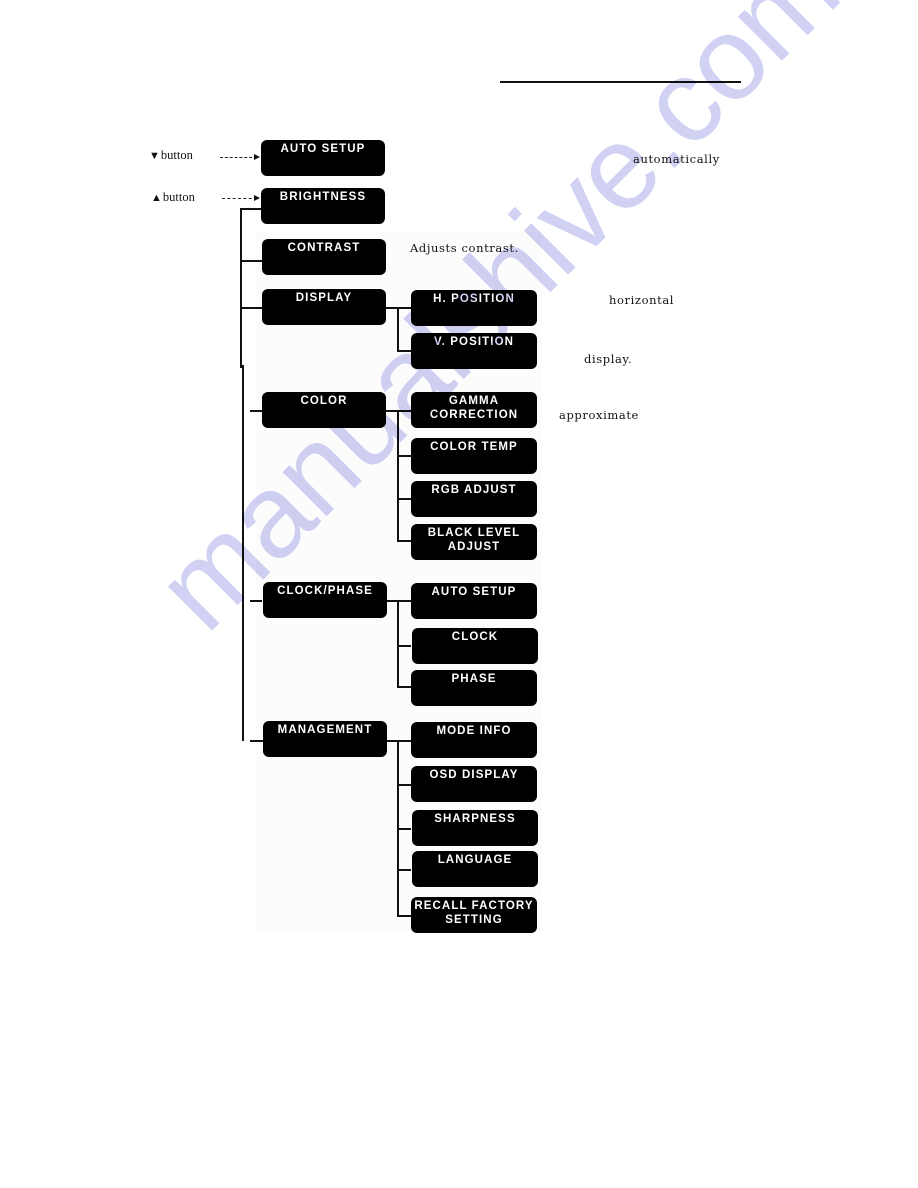 The image size is (918, 1188). What do you see at coordinates (251, 308) in the screenshot?
I see `connector-display` at bounding box center [251, 308].